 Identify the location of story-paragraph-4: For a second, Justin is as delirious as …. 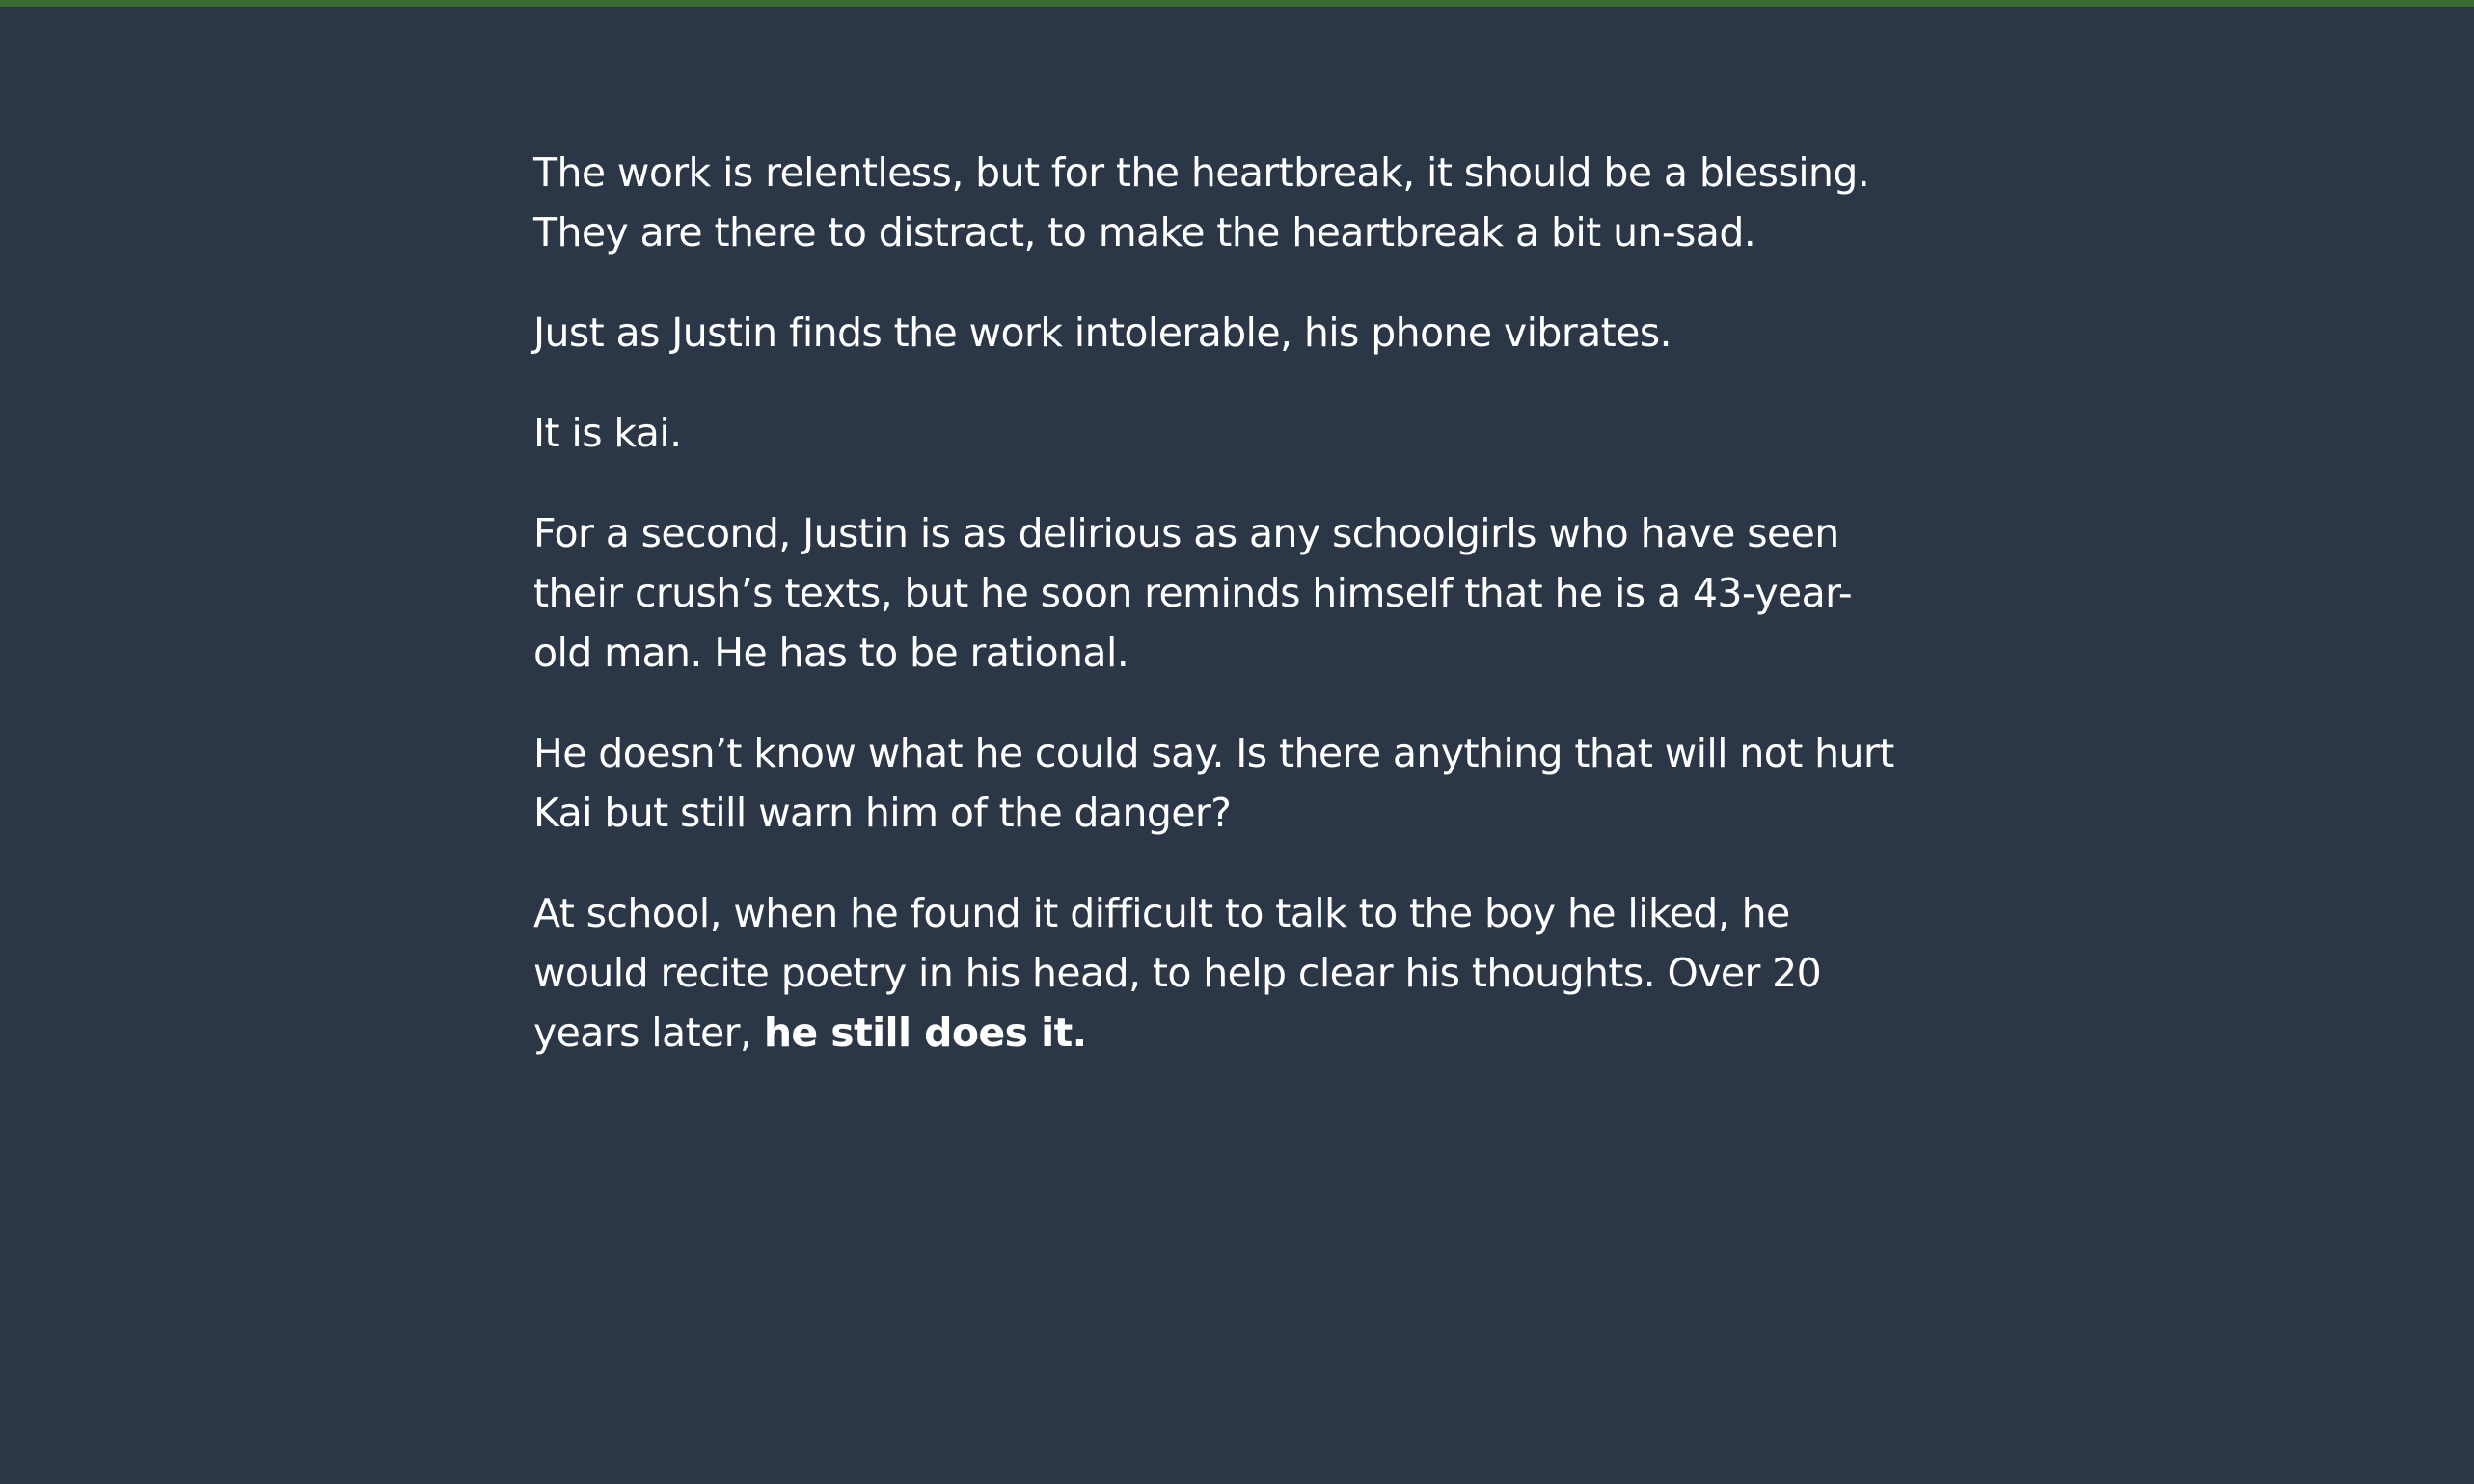
(1193, 593).